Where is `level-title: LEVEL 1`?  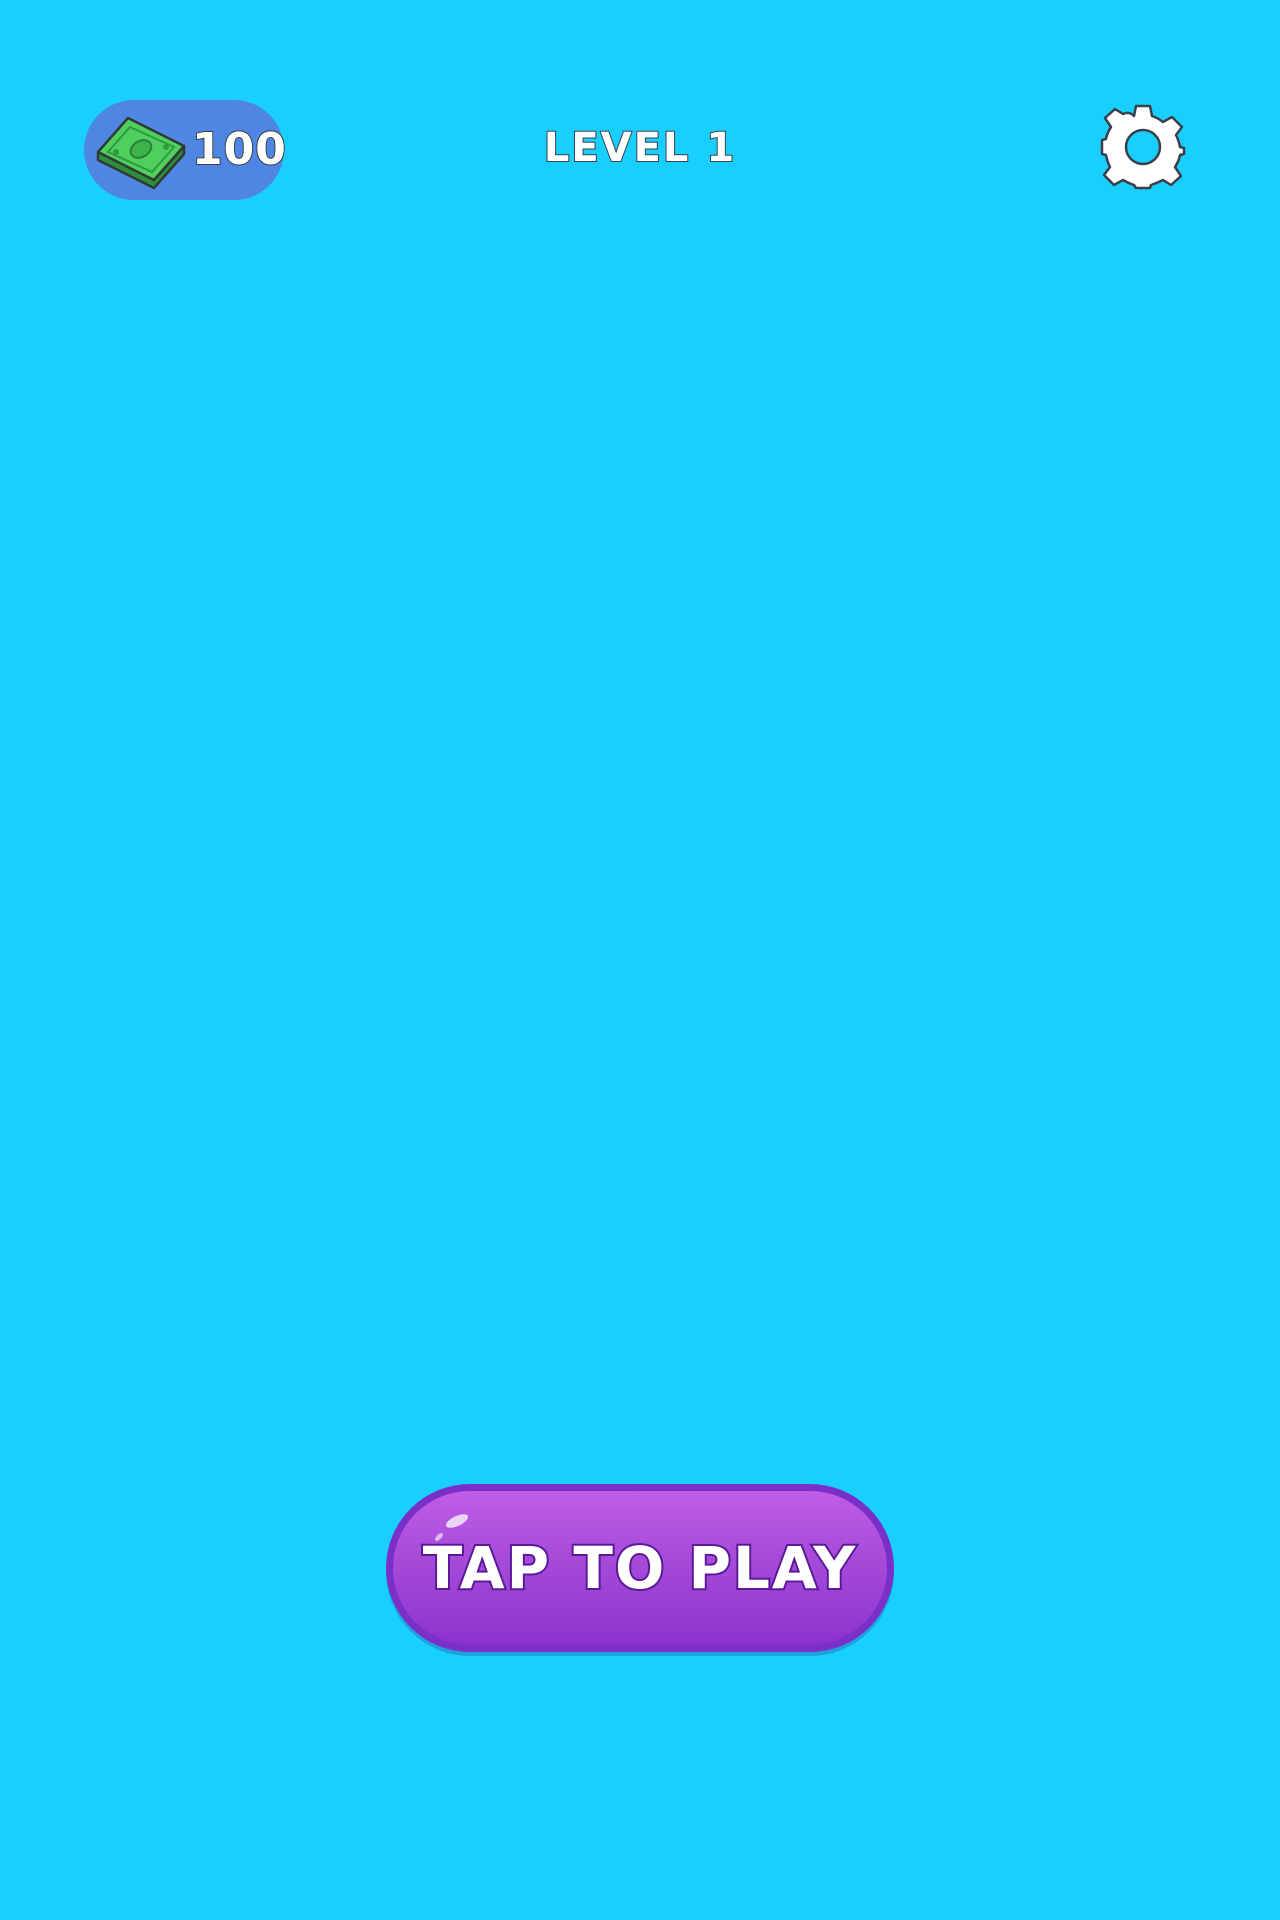
level-title: LEVEL 1 is located at coordinates (640, 148).